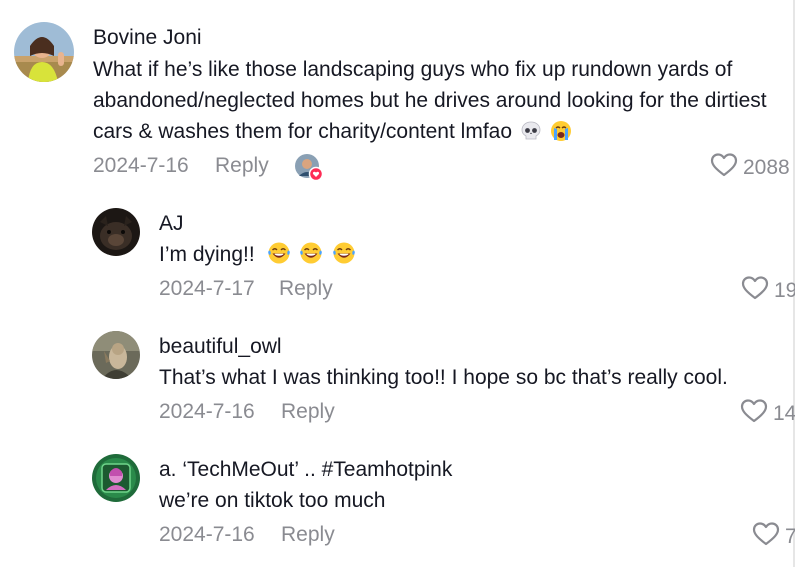  What do you see at coordinates (784, 413) in the screenshot?
I see `like-count: 14` at bounding box center [784, 413].